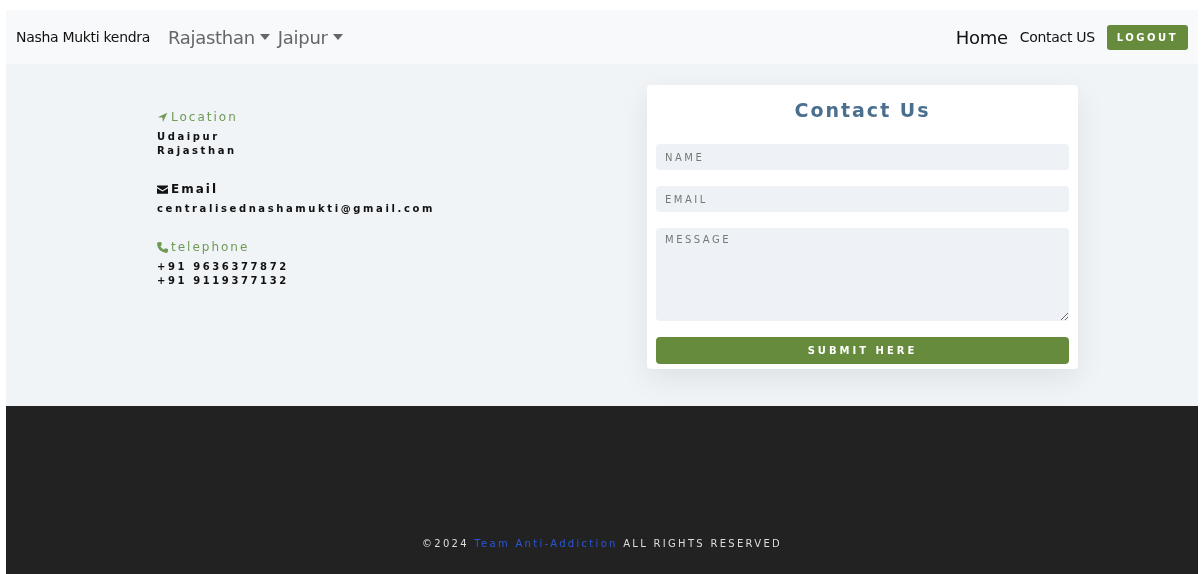 The width and height of the screenshot is (1203, 574). I want to click on nav-link: Home, so click(981, 37).